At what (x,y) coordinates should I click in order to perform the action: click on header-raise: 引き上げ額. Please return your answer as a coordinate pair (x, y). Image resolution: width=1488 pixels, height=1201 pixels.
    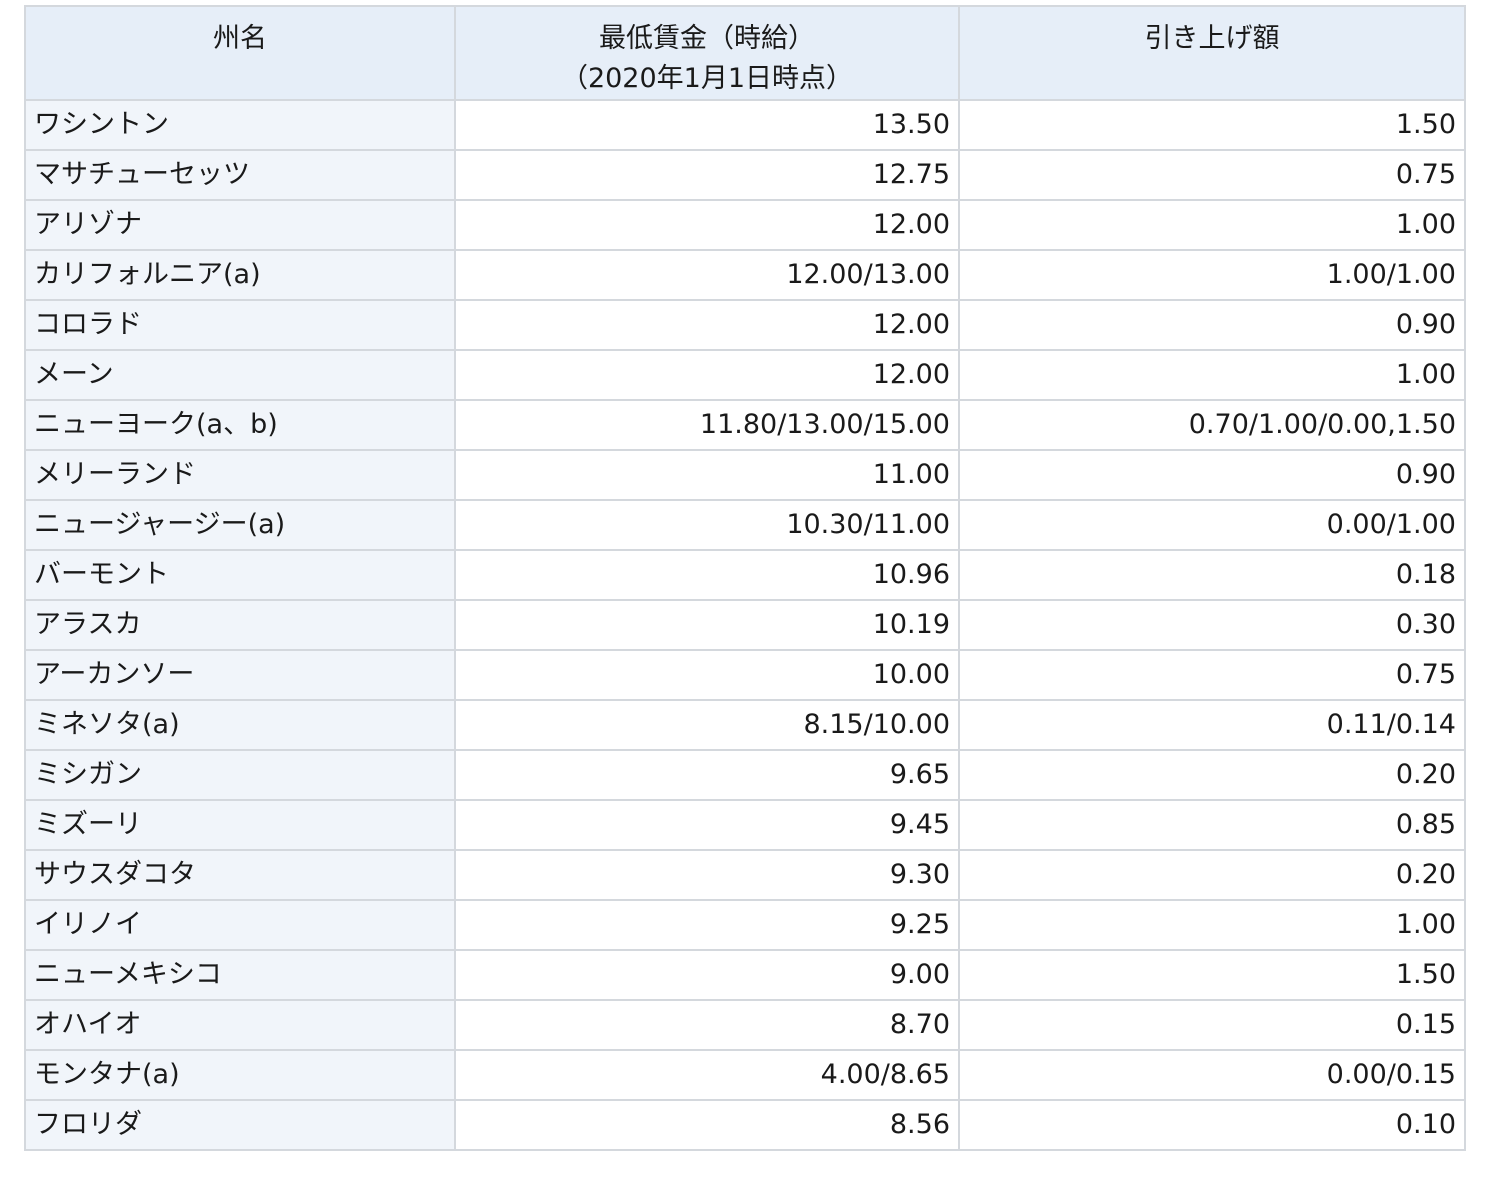
    Looking at the image, I should click on (1212, 53).